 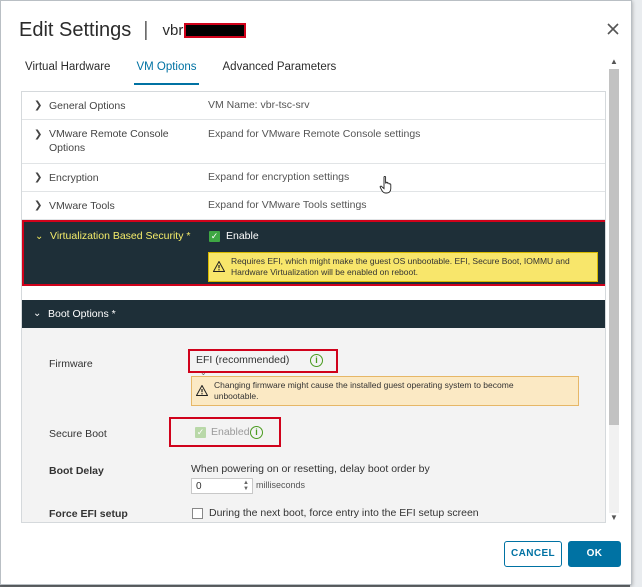 I want to click on tab-virtual-hardware: Virtual Hardware, so click(x=67, y=73).